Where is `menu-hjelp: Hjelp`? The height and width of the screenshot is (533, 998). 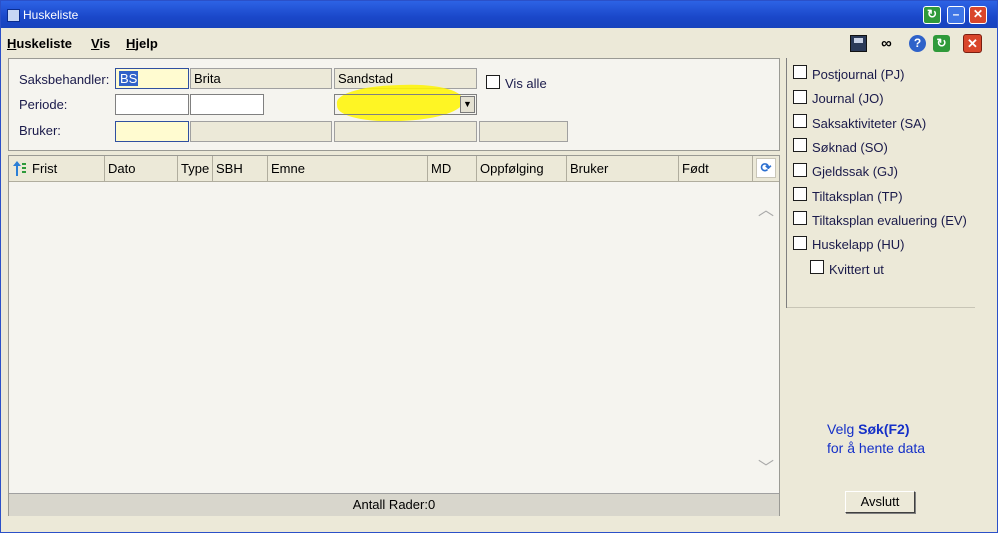 menu-hjelp: Hjelp is located at coordinates (142, 43).